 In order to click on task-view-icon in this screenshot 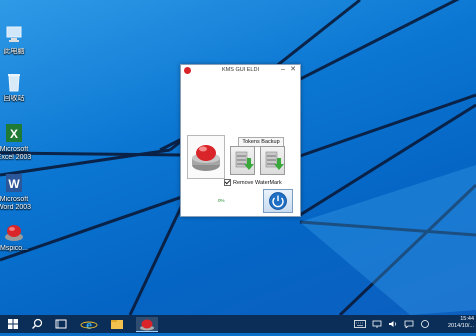, I will do `click(61, 324)`.